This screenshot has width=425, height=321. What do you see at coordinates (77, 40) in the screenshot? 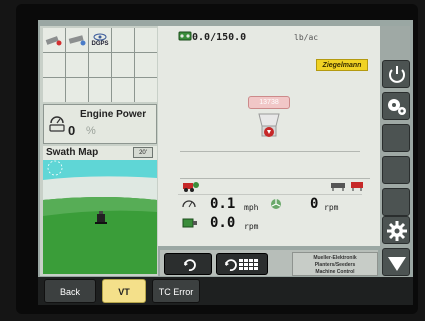
I see `sprayer-icon` at bounding box center [77, 40].